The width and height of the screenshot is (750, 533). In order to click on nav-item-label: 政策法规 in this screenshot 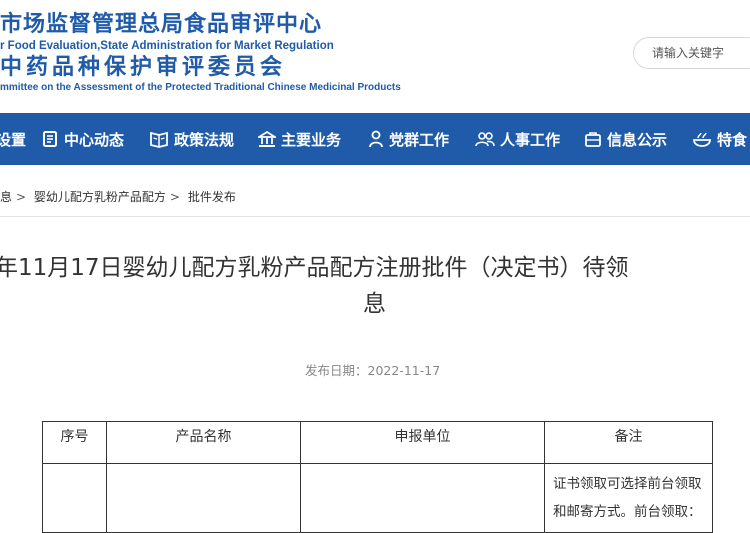, I will do `click(204, 139)`.